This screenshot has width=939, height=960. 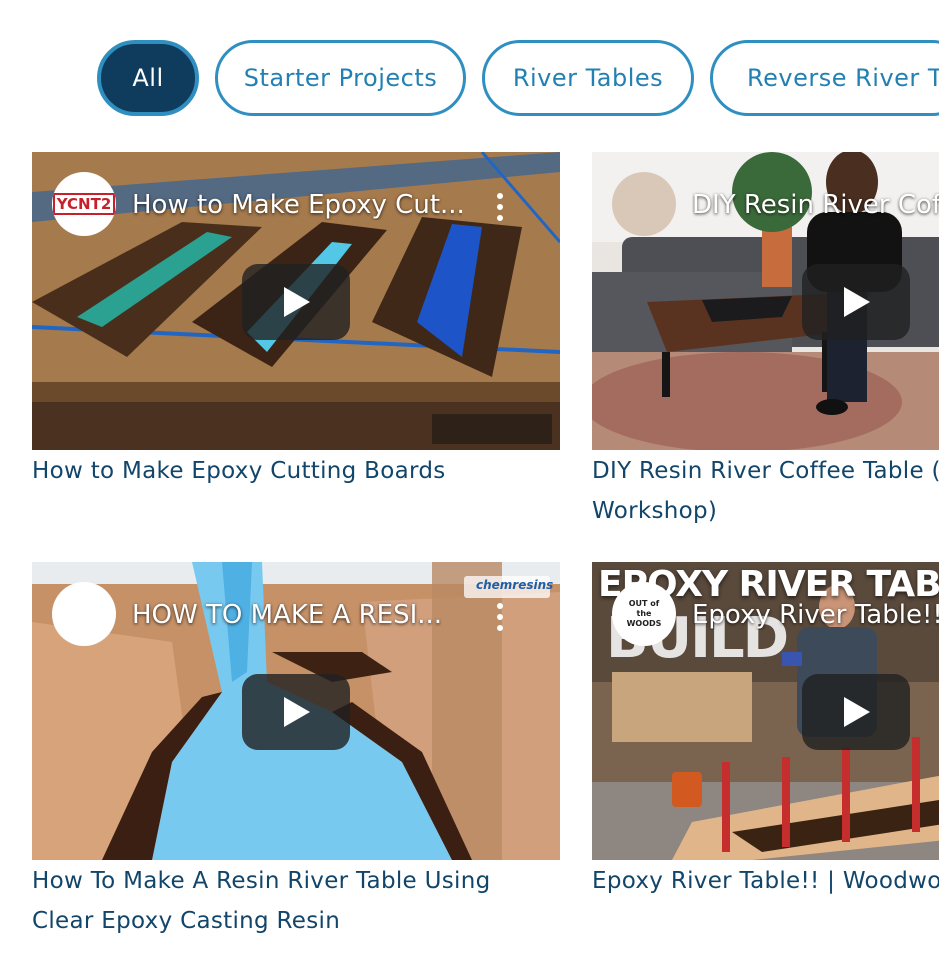 What do you see at coordinates (824, 78) in the screenshot?
I see `filter-reverse-river-tables: Reverse River Ta` at bounding box center [824, 78].